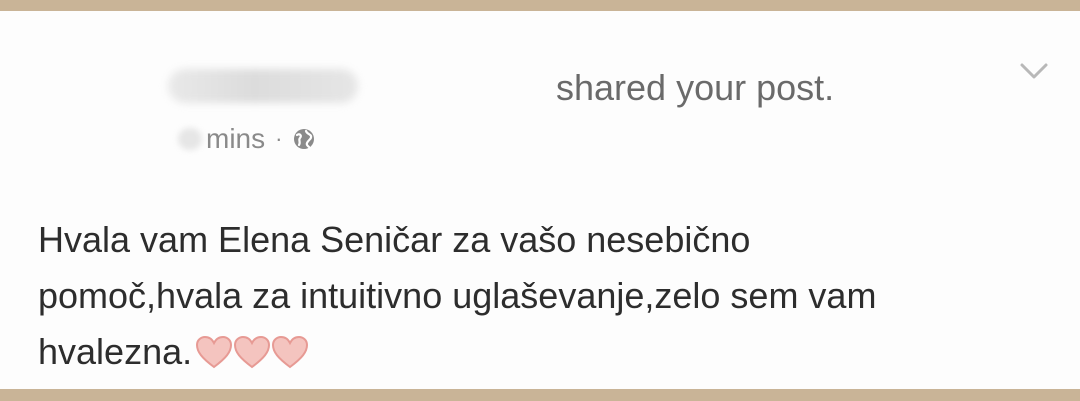 The height and width of the screenshot is (401, 1080). Describe the element at coordinates (235, 139) in the screenshot. I see `time-text: mins` at that location.